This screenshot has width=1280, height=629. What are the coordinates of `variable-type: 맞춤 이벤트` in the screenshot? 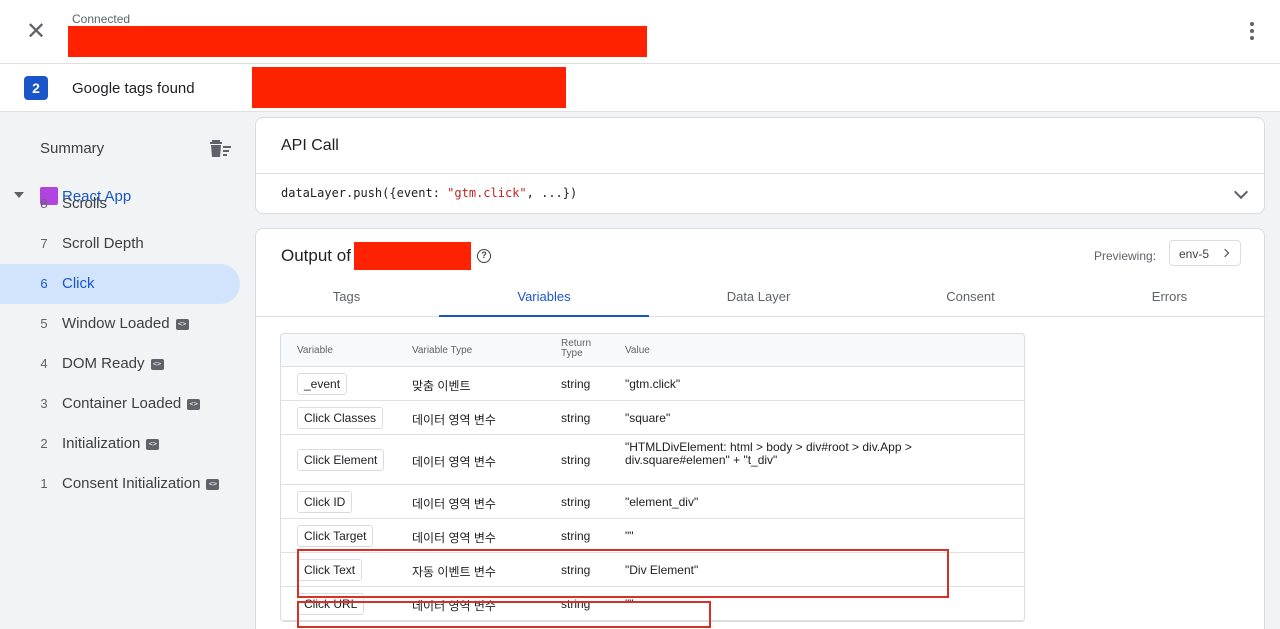 It's located at (441, 386).